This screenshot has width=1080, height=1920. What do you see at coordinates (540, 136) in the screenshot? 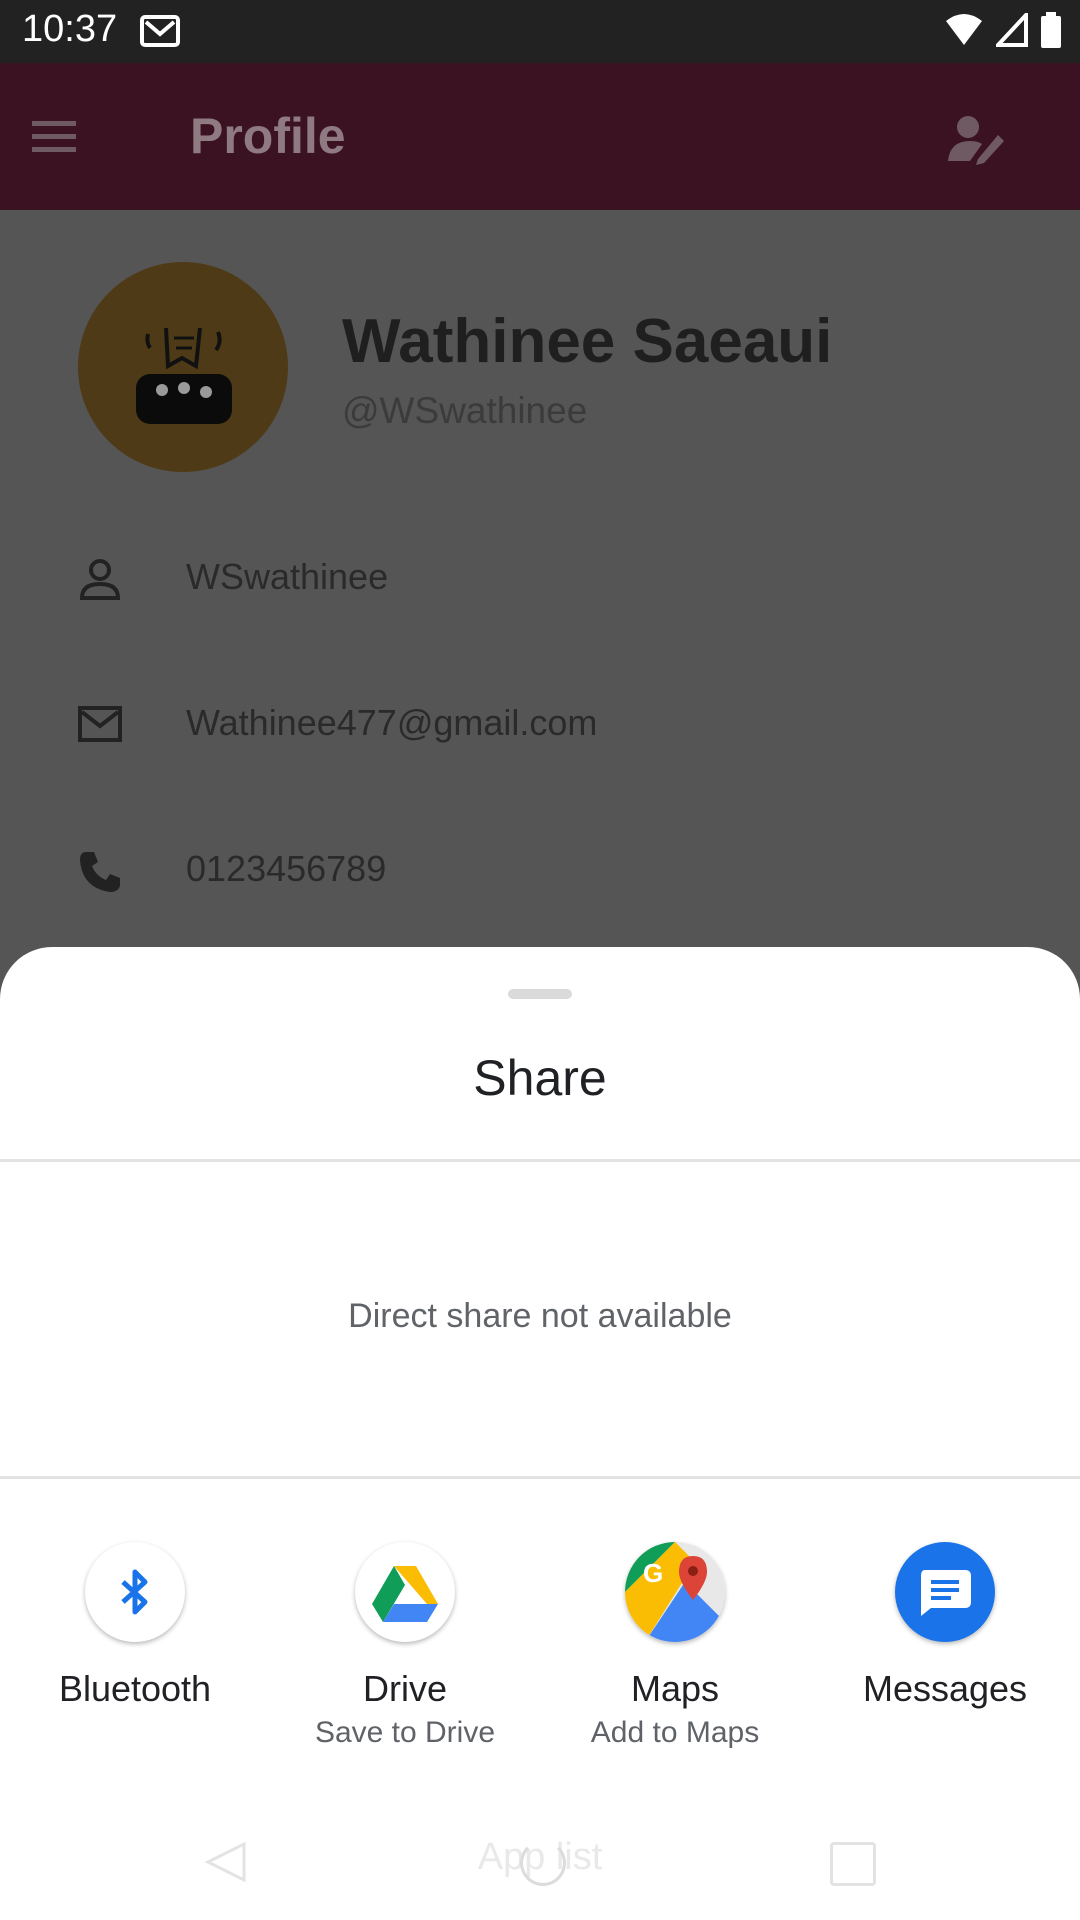
I see `app-bar: Profile` at bounding box center [540, 136].